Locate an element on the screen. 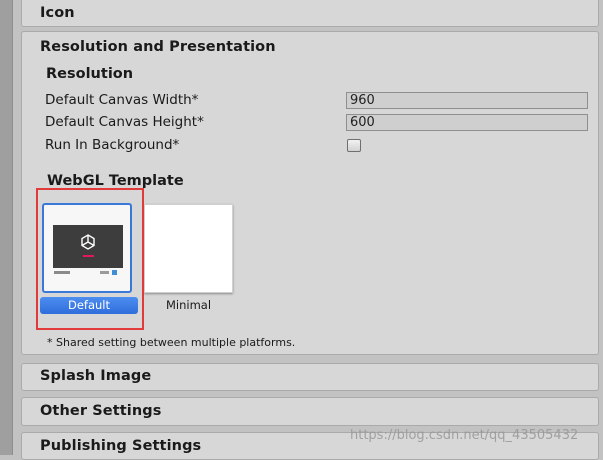 The image size is (603, 460). default-canvas-height-field: 600 is located at coordinates (467, 122).